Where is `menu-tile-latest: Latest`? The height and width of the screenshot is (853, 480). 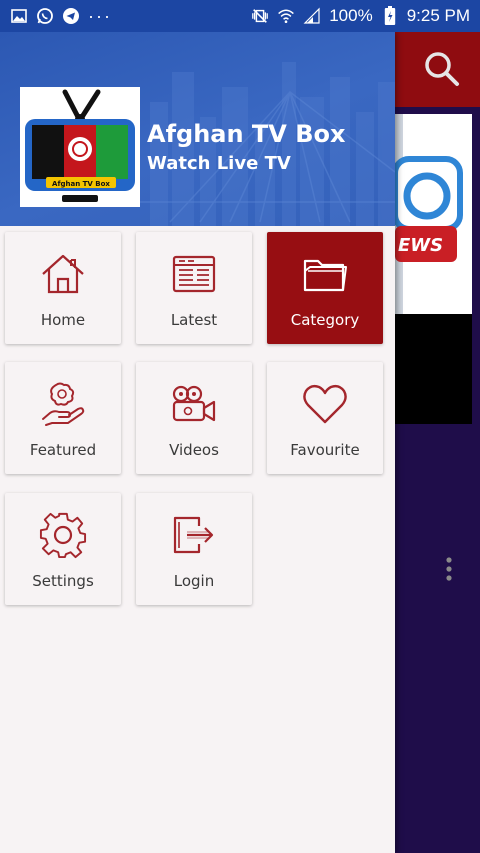
menu-tile-latest: Latest is located at coordinates (194, 288).